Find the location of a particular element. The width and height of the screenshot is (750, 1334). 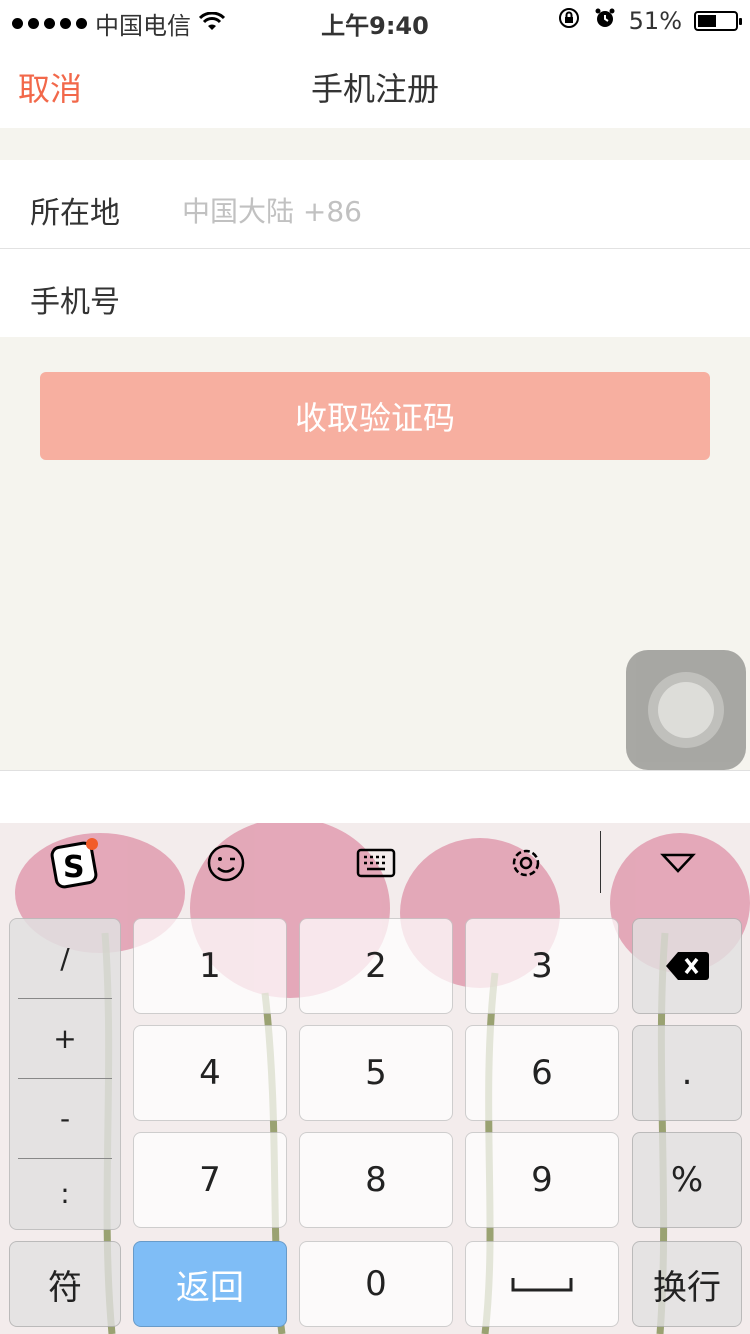

key-4: 4 is located at coordinates (210, 1073).